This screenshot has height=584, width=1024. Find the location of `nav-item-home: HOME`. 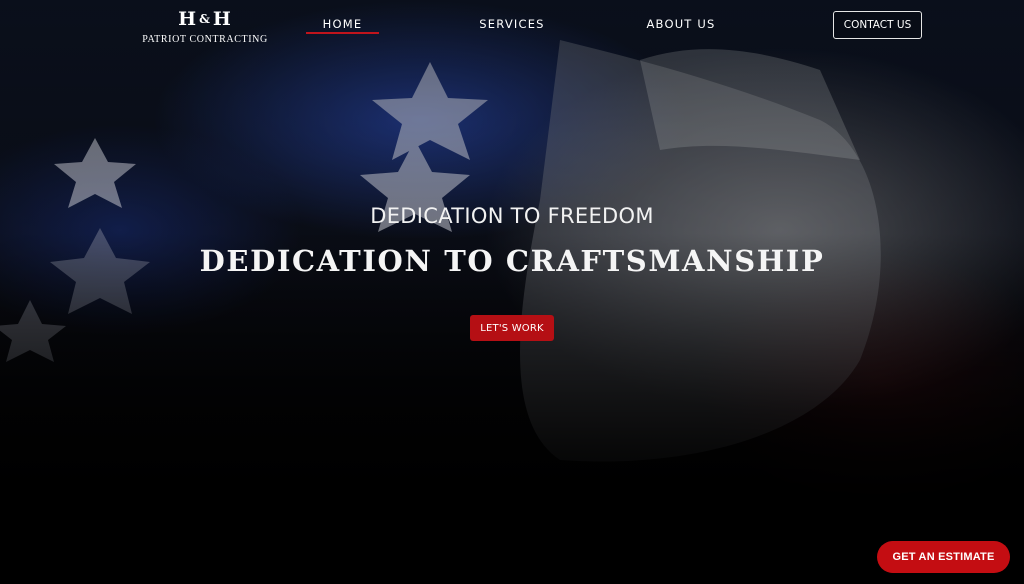

nav-item-home: HOME is located at coordinates (342, 25).